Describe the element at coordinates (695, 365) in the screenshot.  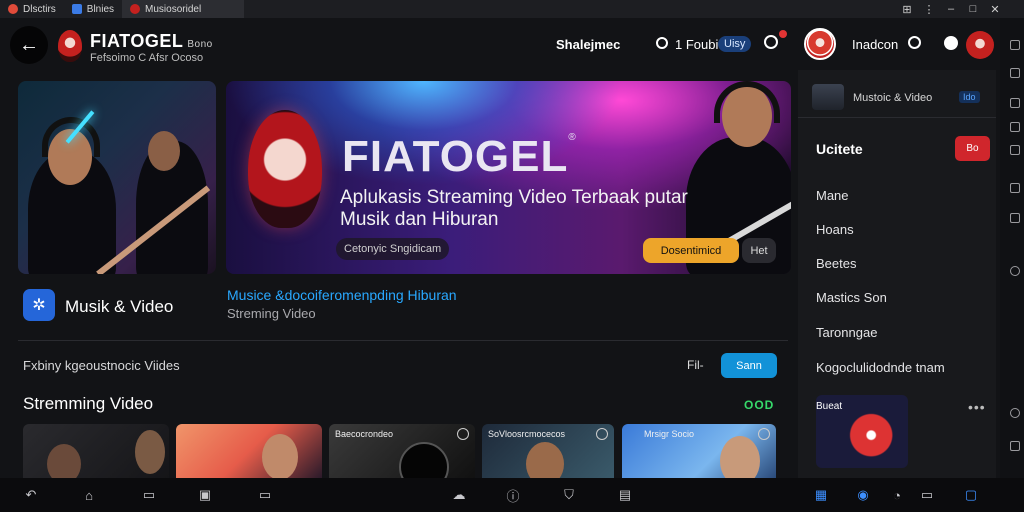
I see `section-filter-label: Fil-` at that location.